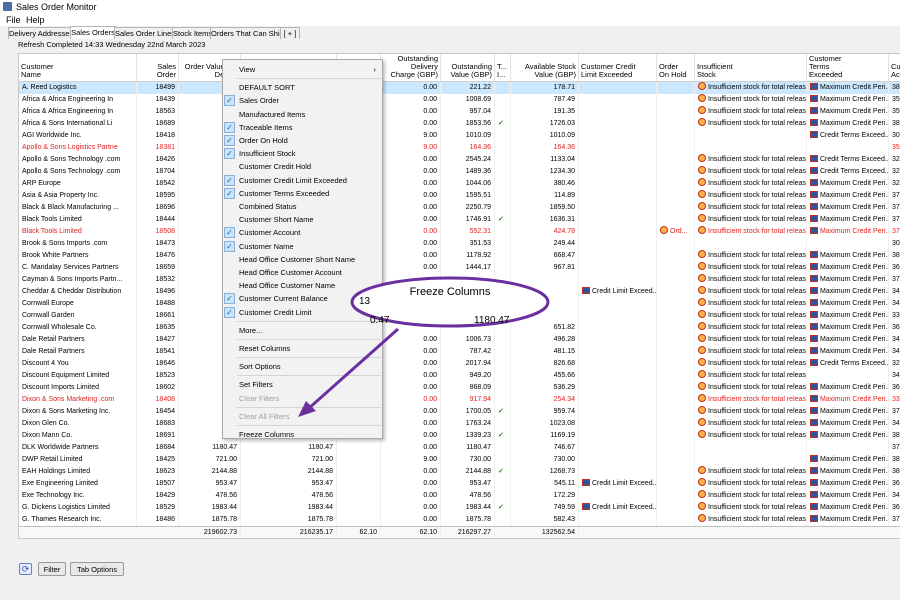 The image size is (900, 600). I want to click on cell-text: 18439, so click(165, 99).